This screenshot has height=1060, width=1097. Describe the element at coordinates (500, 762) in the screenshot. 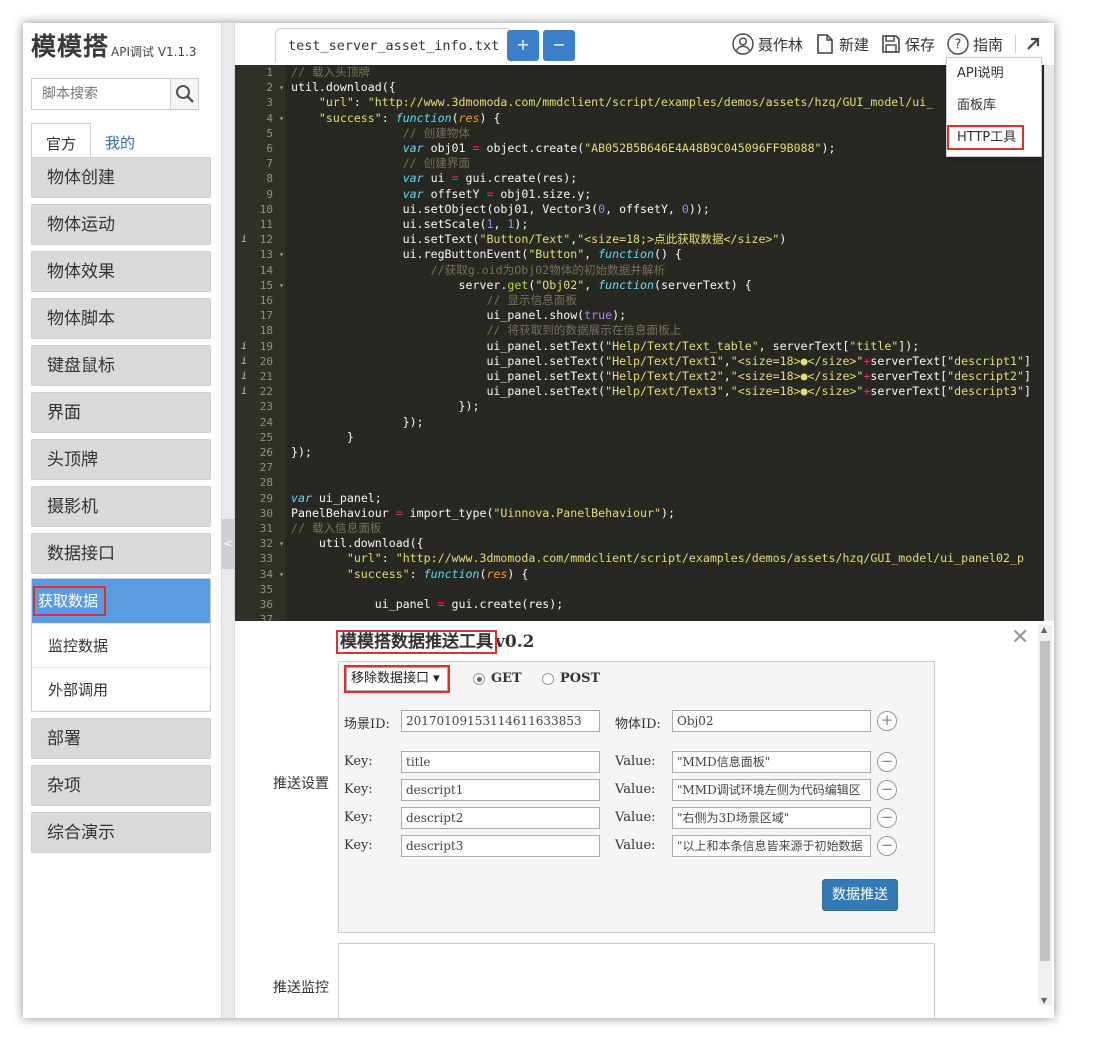

I see `key-input: title` at that location.